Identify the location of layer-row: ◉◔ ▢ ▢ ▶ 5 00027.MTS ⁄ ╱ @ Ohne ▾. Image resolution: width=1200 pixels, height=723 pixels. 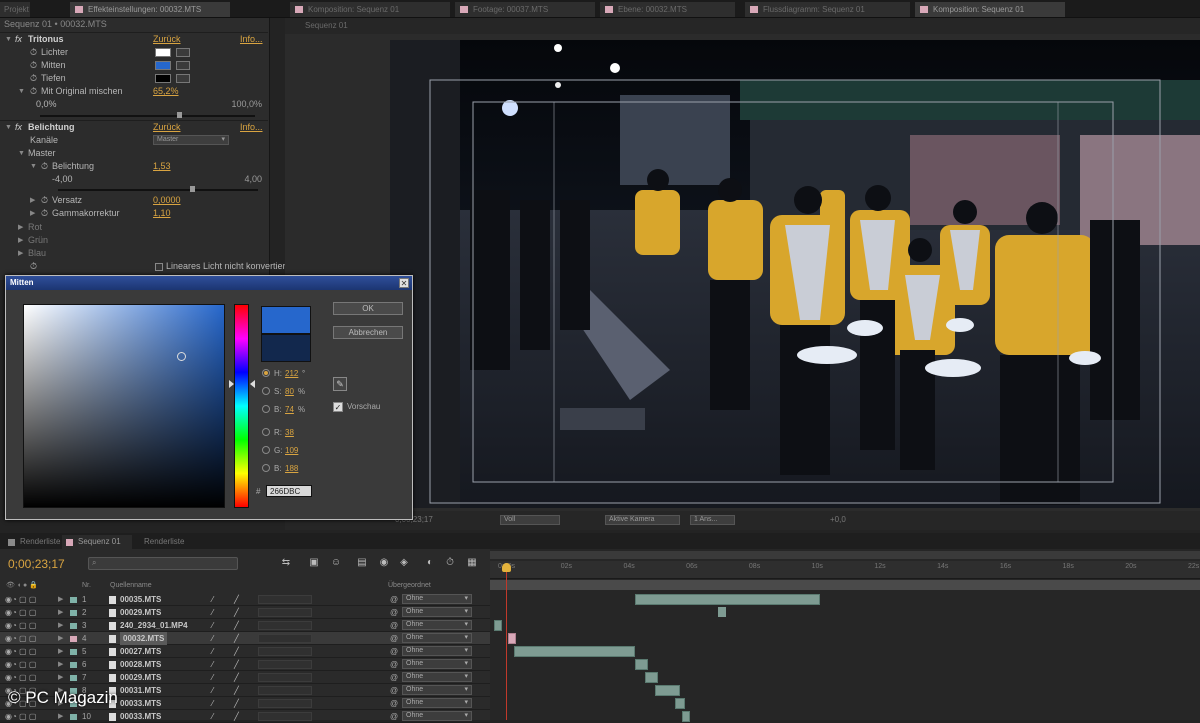
(245, 651).